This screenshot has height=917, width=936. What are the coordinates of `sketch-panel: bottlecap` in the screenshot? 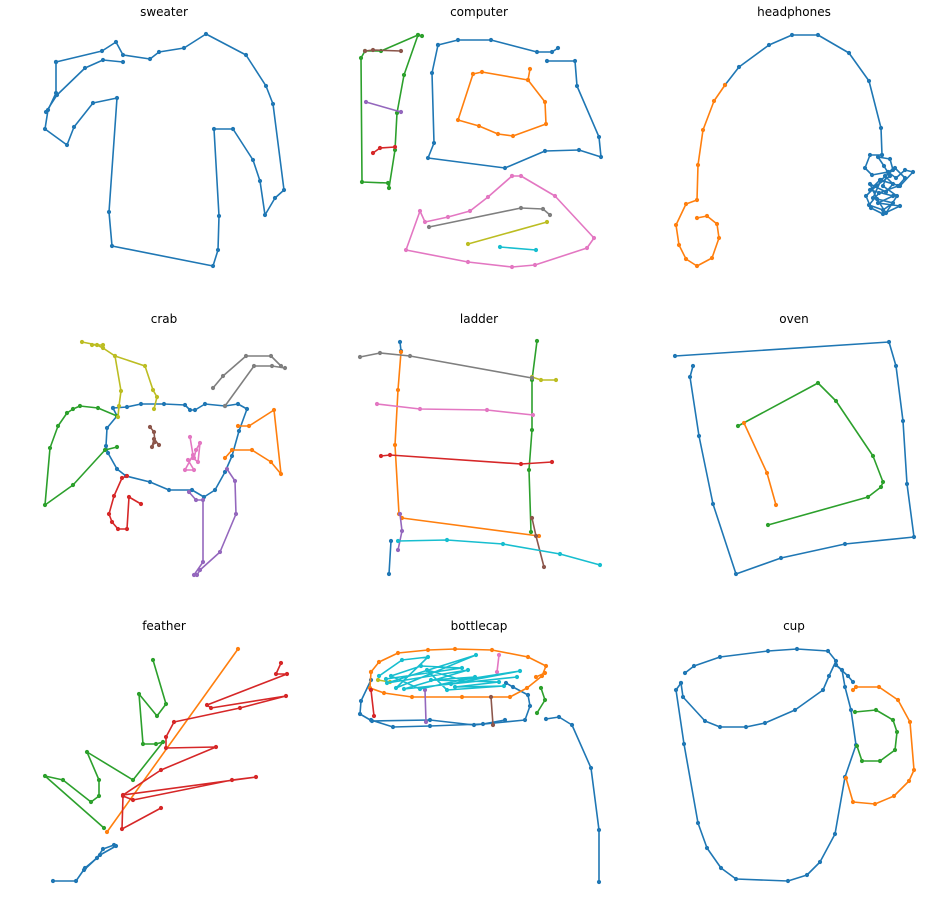 It's located at (479, 759).